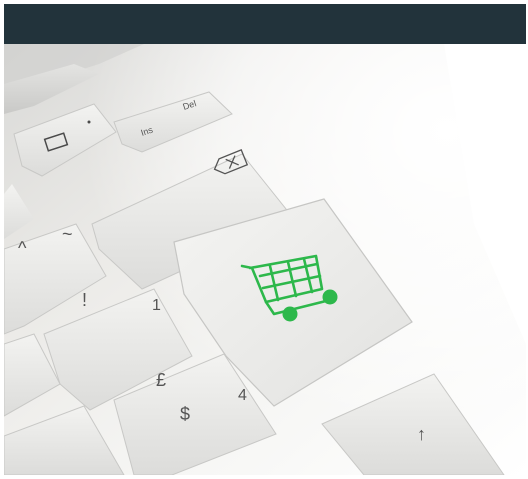 Image resolution: width=528 pixels, height=479 pixels. Describe the element at coordinates (421, 434) in the screenshot. I see `up-arrow-label: ↑` at that location.